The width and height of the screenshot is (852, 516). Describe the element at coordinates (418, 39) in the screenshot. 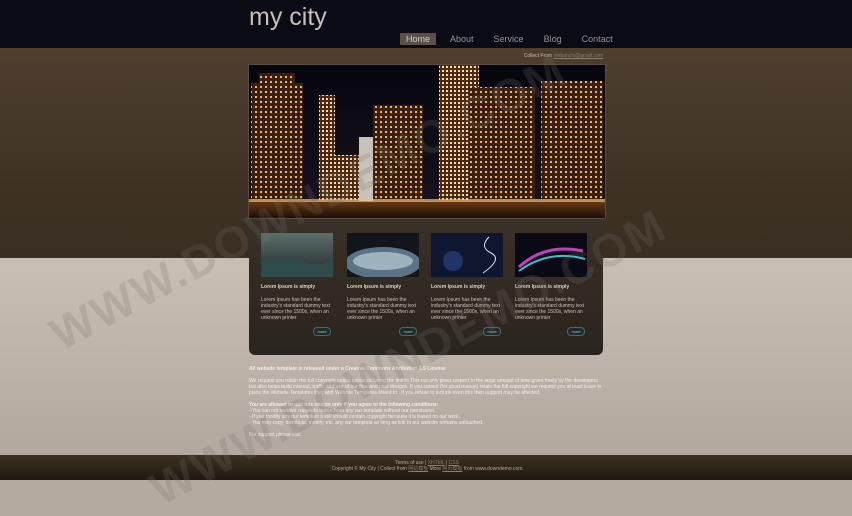

I see `nav-home: Home` at that location.